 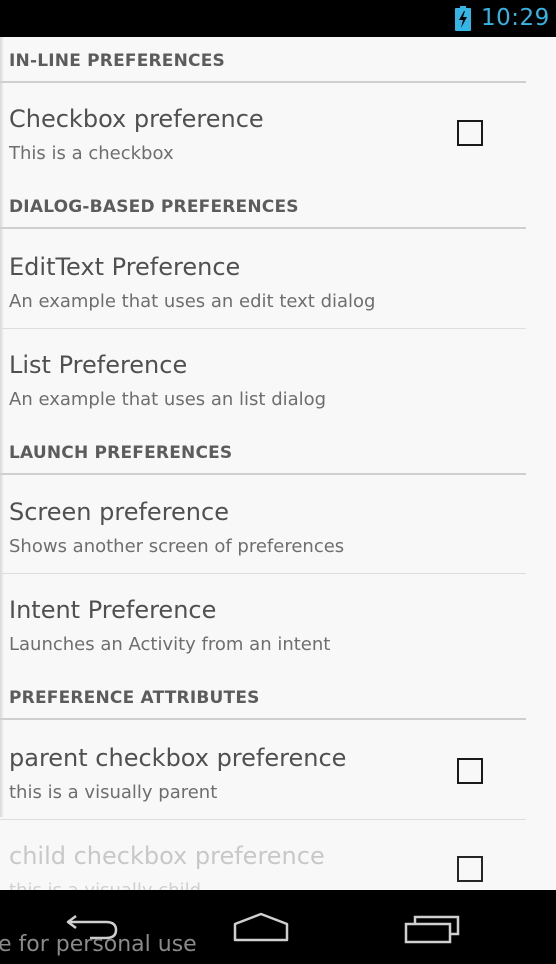 What do you see at coordinates (278, 18) in the screenshot?
I see `status-bar: 10:29` at bounding box center [278, 18].